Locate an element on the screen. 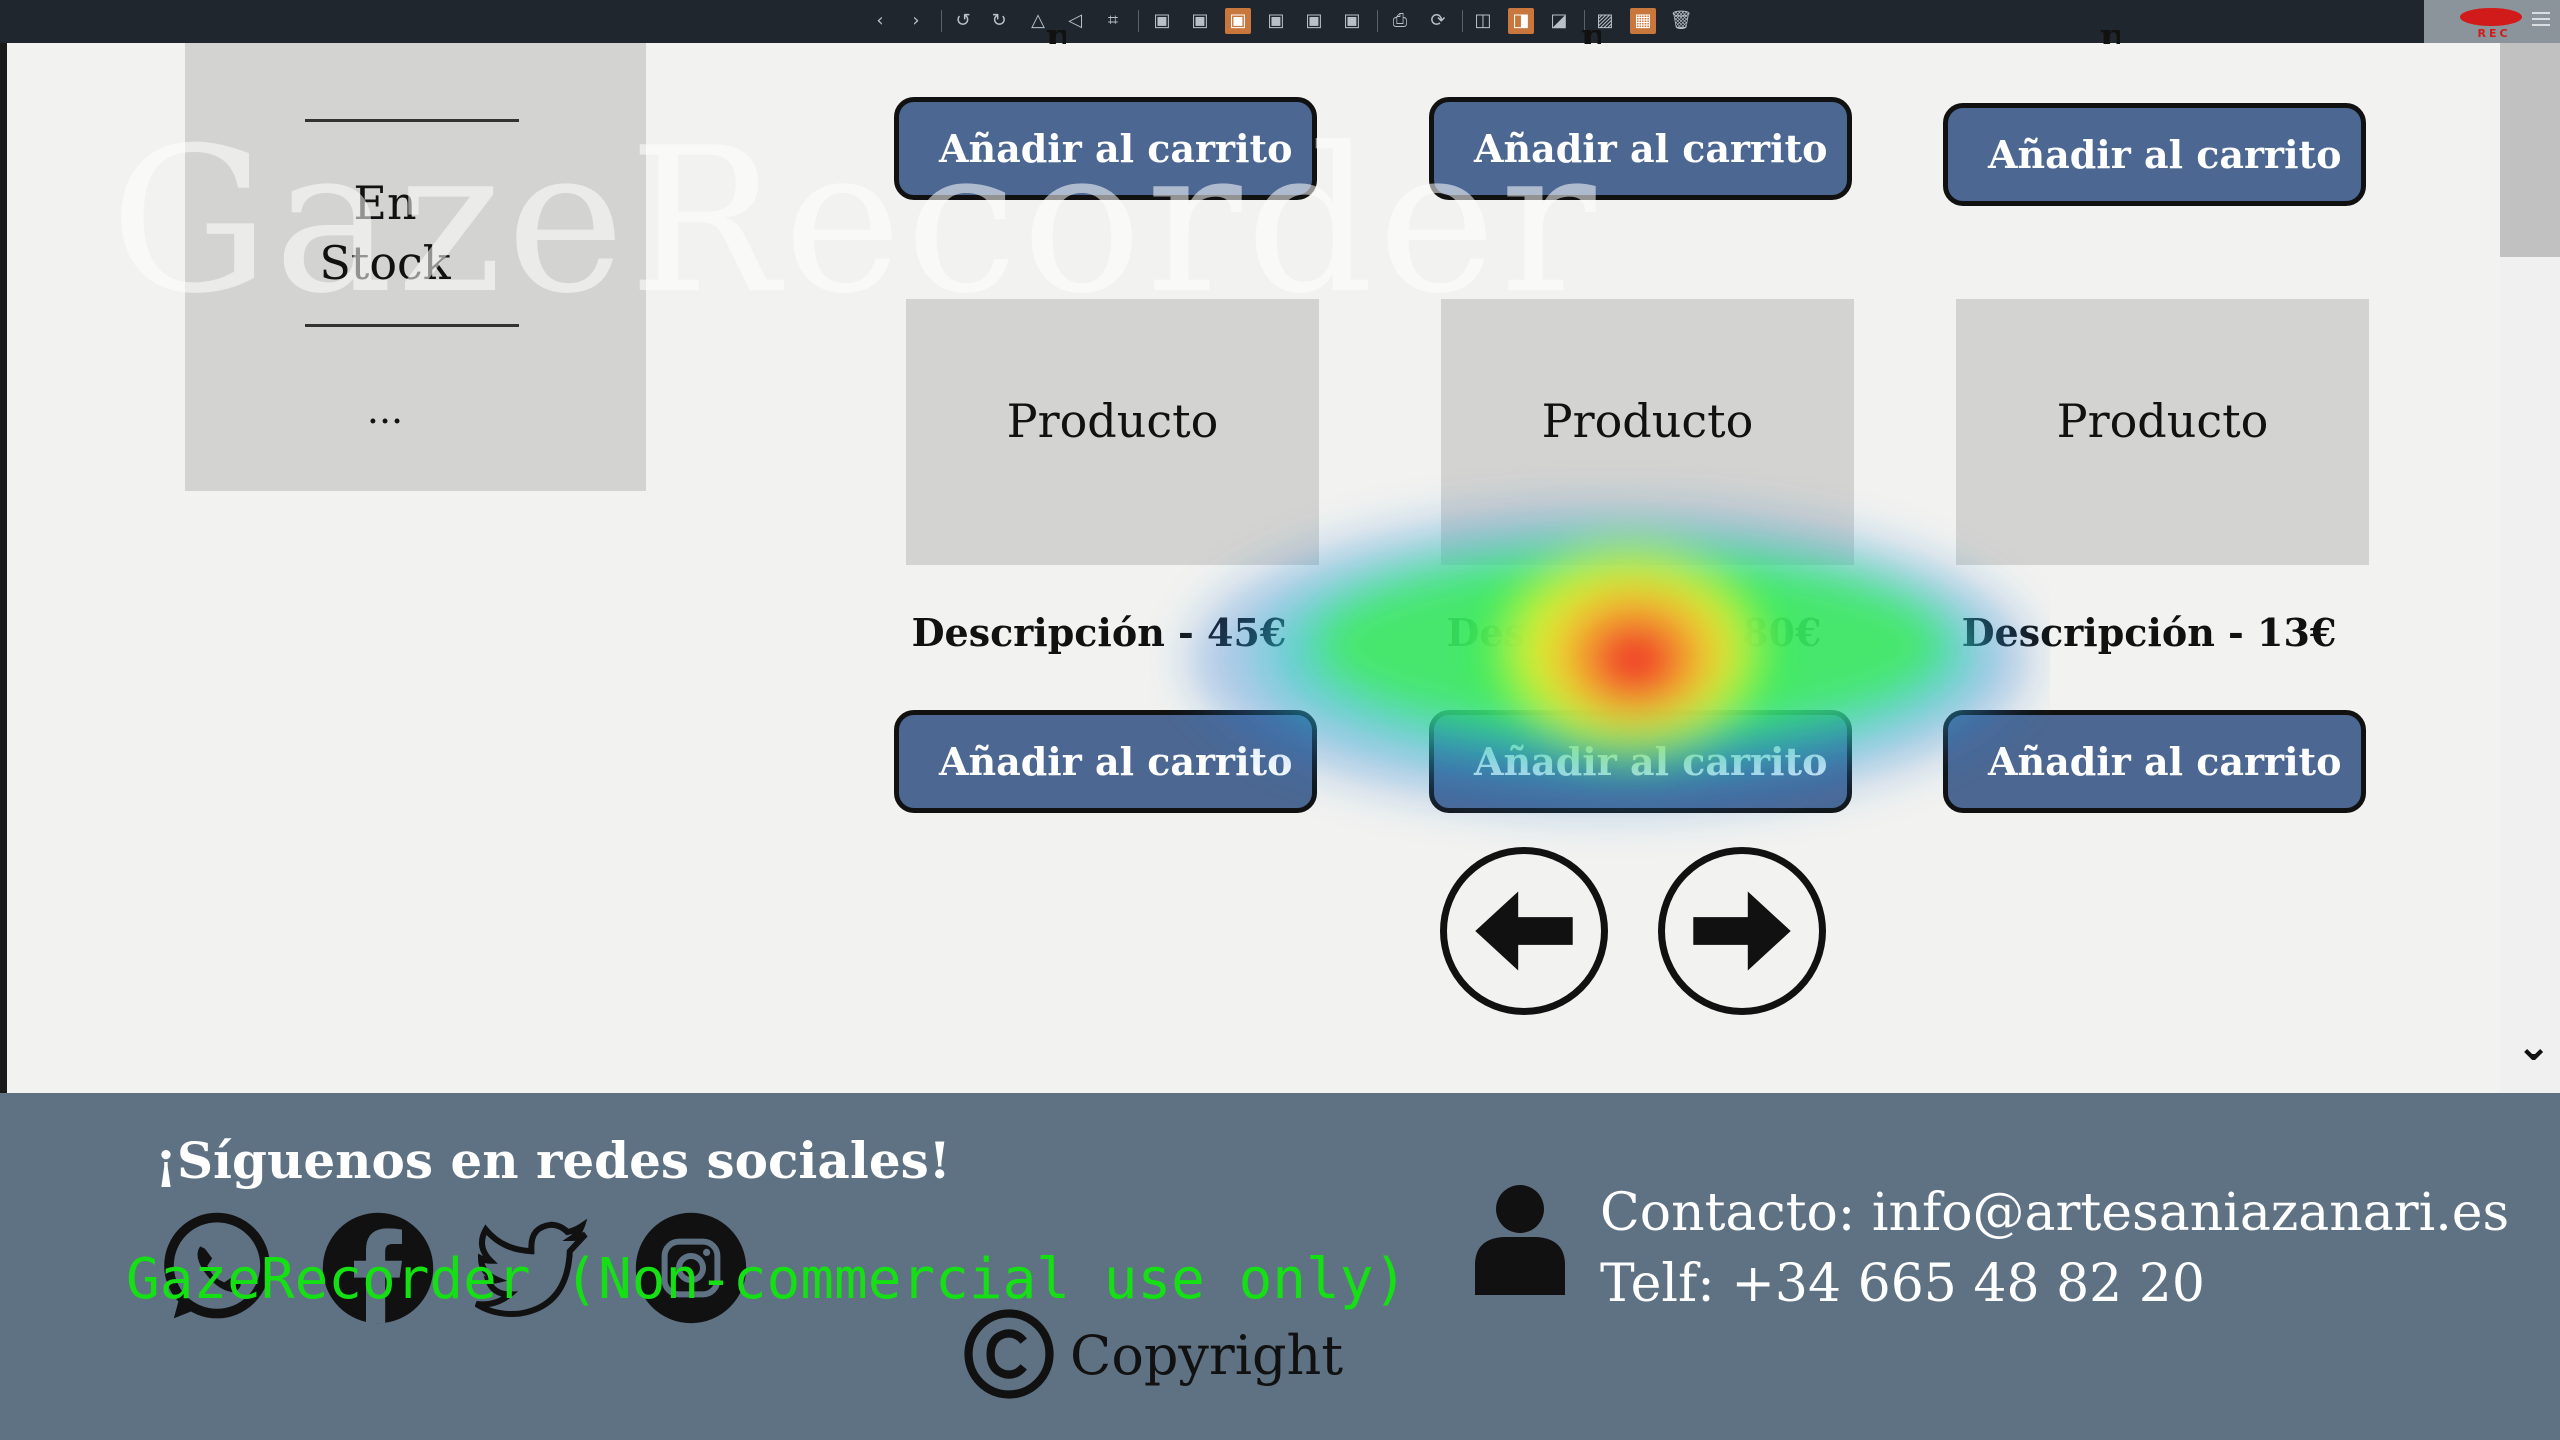 The image size is (2560, 1440). facebook-icon is located at coordinates (378, 1268).